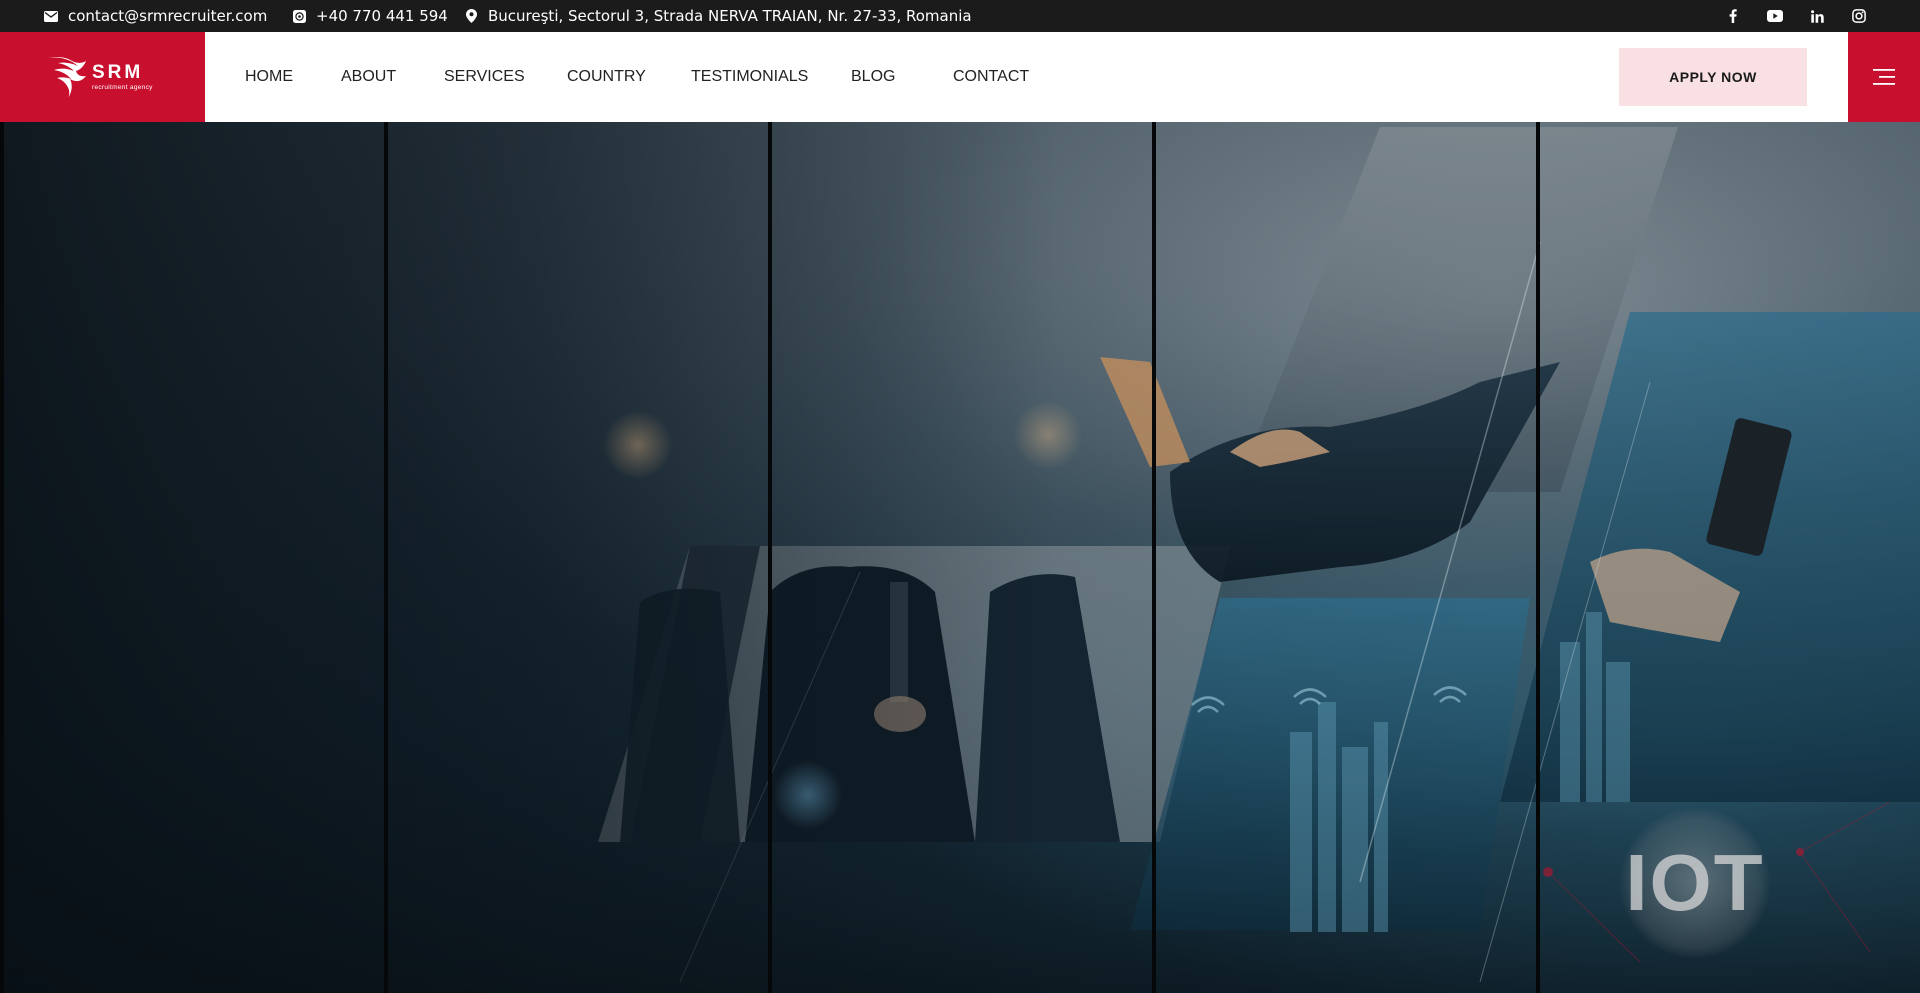 This screenshot has height=993, width=1920. What do you see at coordinates (382, 16) in the screenshot?
I see `contact-phone-text: +40 770 441 594` at bounding box center [382, 16].